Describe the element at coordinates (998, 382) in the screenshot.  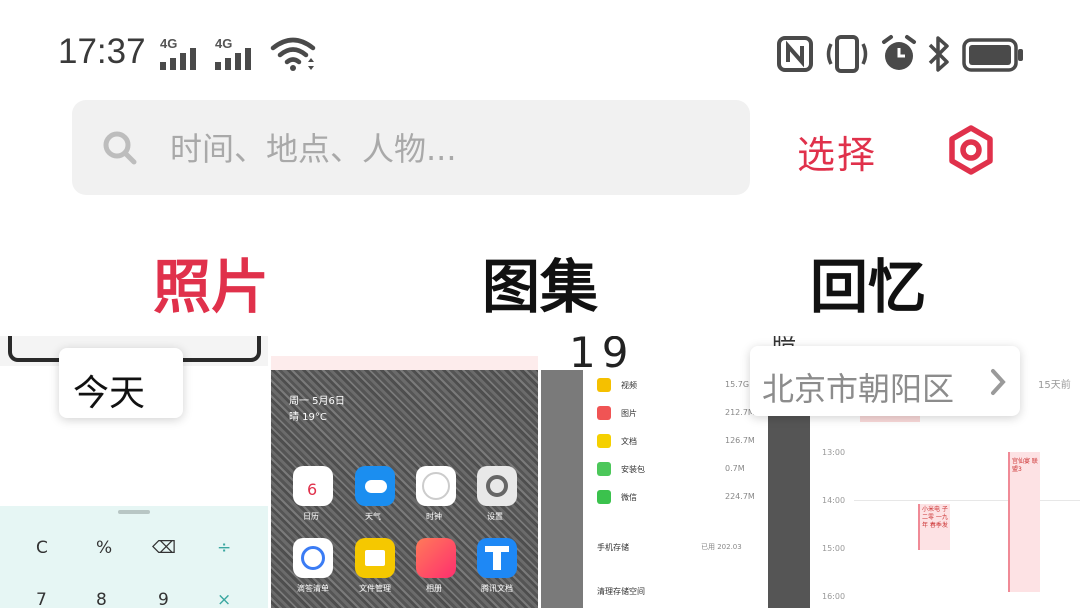
I see `chevron-right-icon` at that location.